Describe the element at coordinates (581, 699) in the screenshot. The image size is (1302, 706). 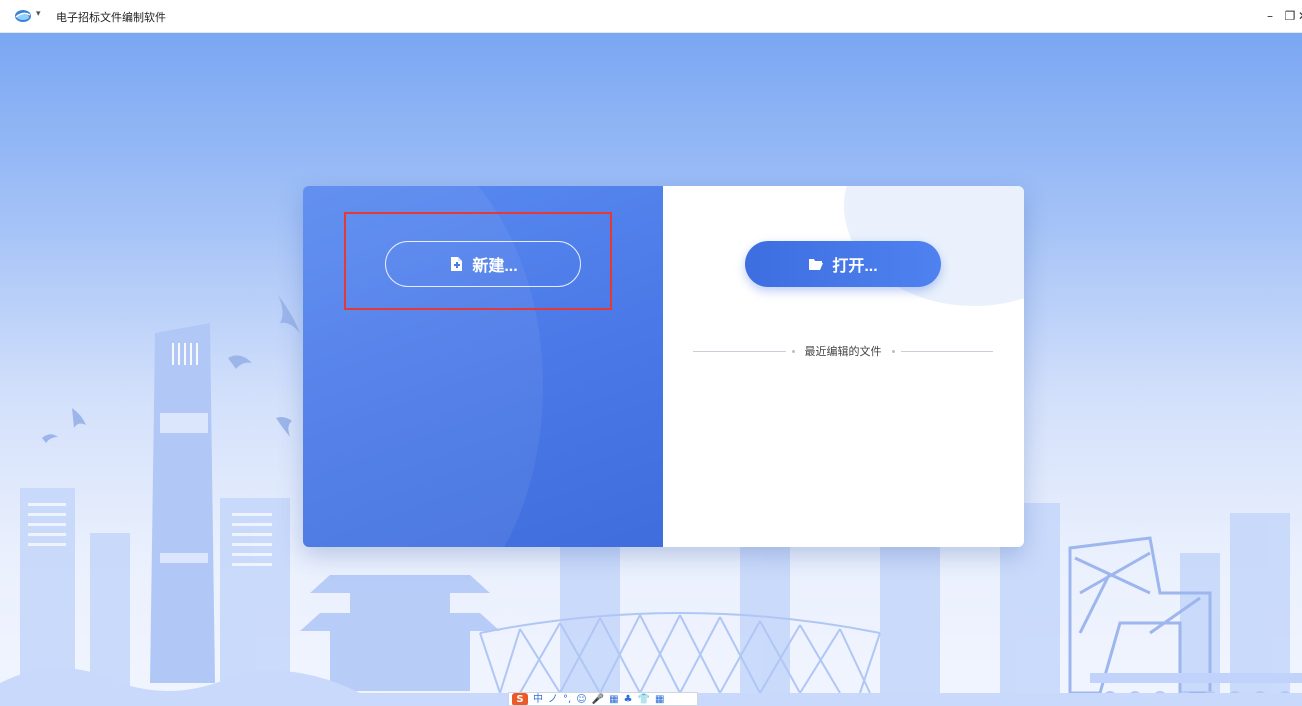
I see `ime-emoji-icon: ☺` at that location.